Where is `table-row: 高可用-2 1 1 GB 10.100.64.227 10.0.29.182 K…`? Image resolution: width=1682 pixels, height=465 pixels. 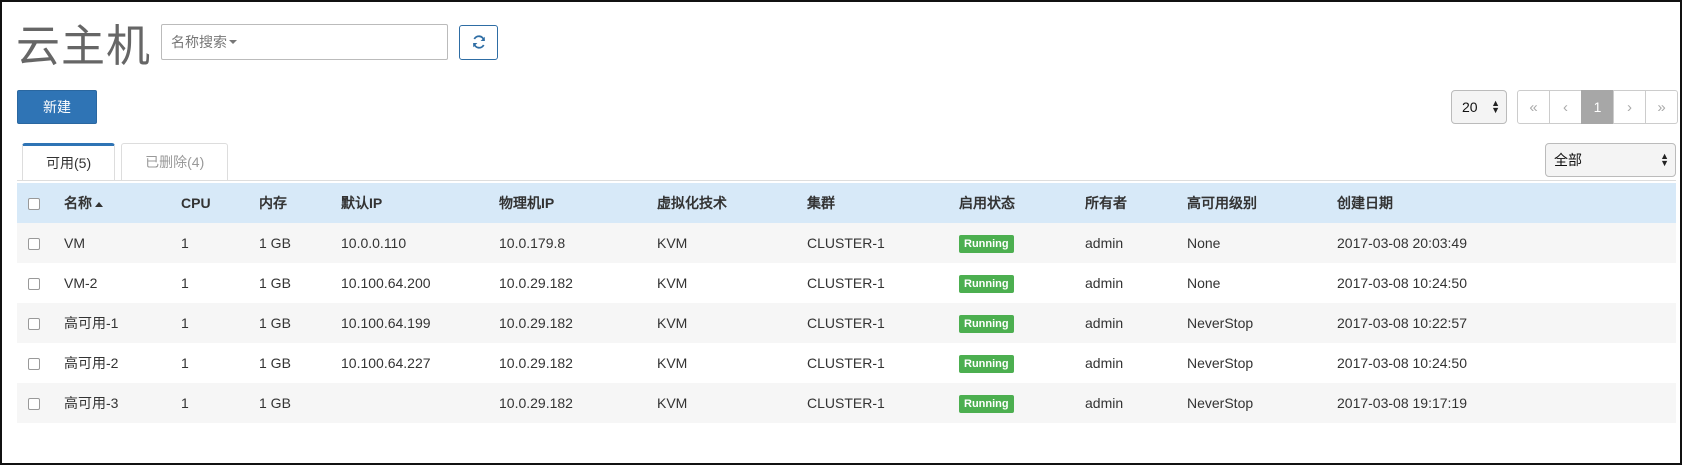
table-row: 高可用-2 1 1 GB 10.100.64.227 10.0.29.182 K… is located at coordinates (846, 363).